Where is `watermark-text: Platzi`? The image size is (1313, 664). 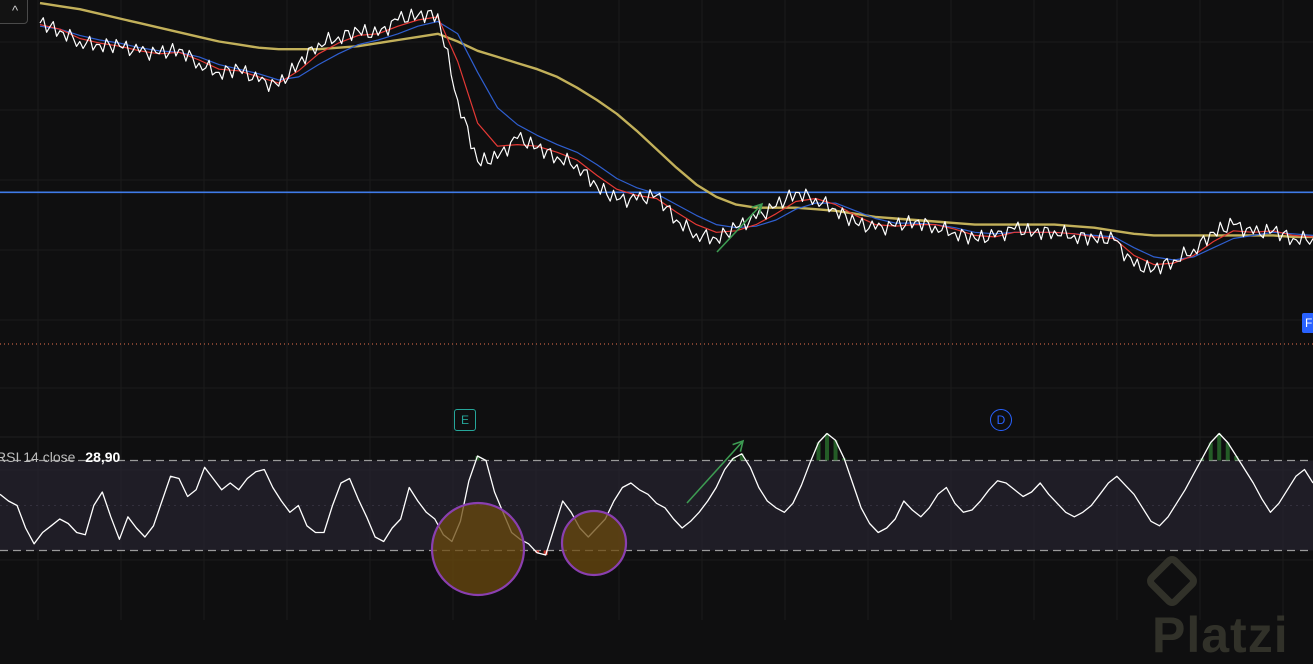 watermark-text: Platzi is located at coordinates (1220, 635).